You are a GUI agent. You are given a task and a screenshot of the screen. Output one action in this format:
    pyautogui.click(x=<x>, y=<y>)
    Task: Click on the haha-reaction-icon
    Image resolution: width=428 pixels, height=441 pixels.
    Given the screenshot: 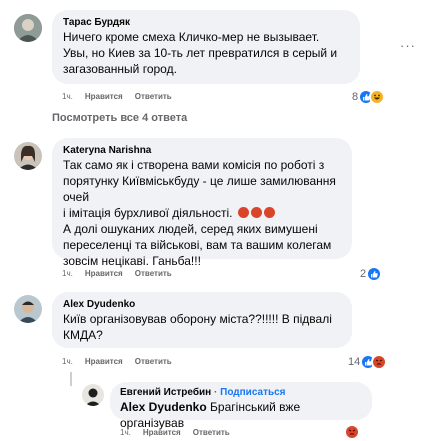 What is the action you would take?
    pyautogui.click(x=377, y=97)
    